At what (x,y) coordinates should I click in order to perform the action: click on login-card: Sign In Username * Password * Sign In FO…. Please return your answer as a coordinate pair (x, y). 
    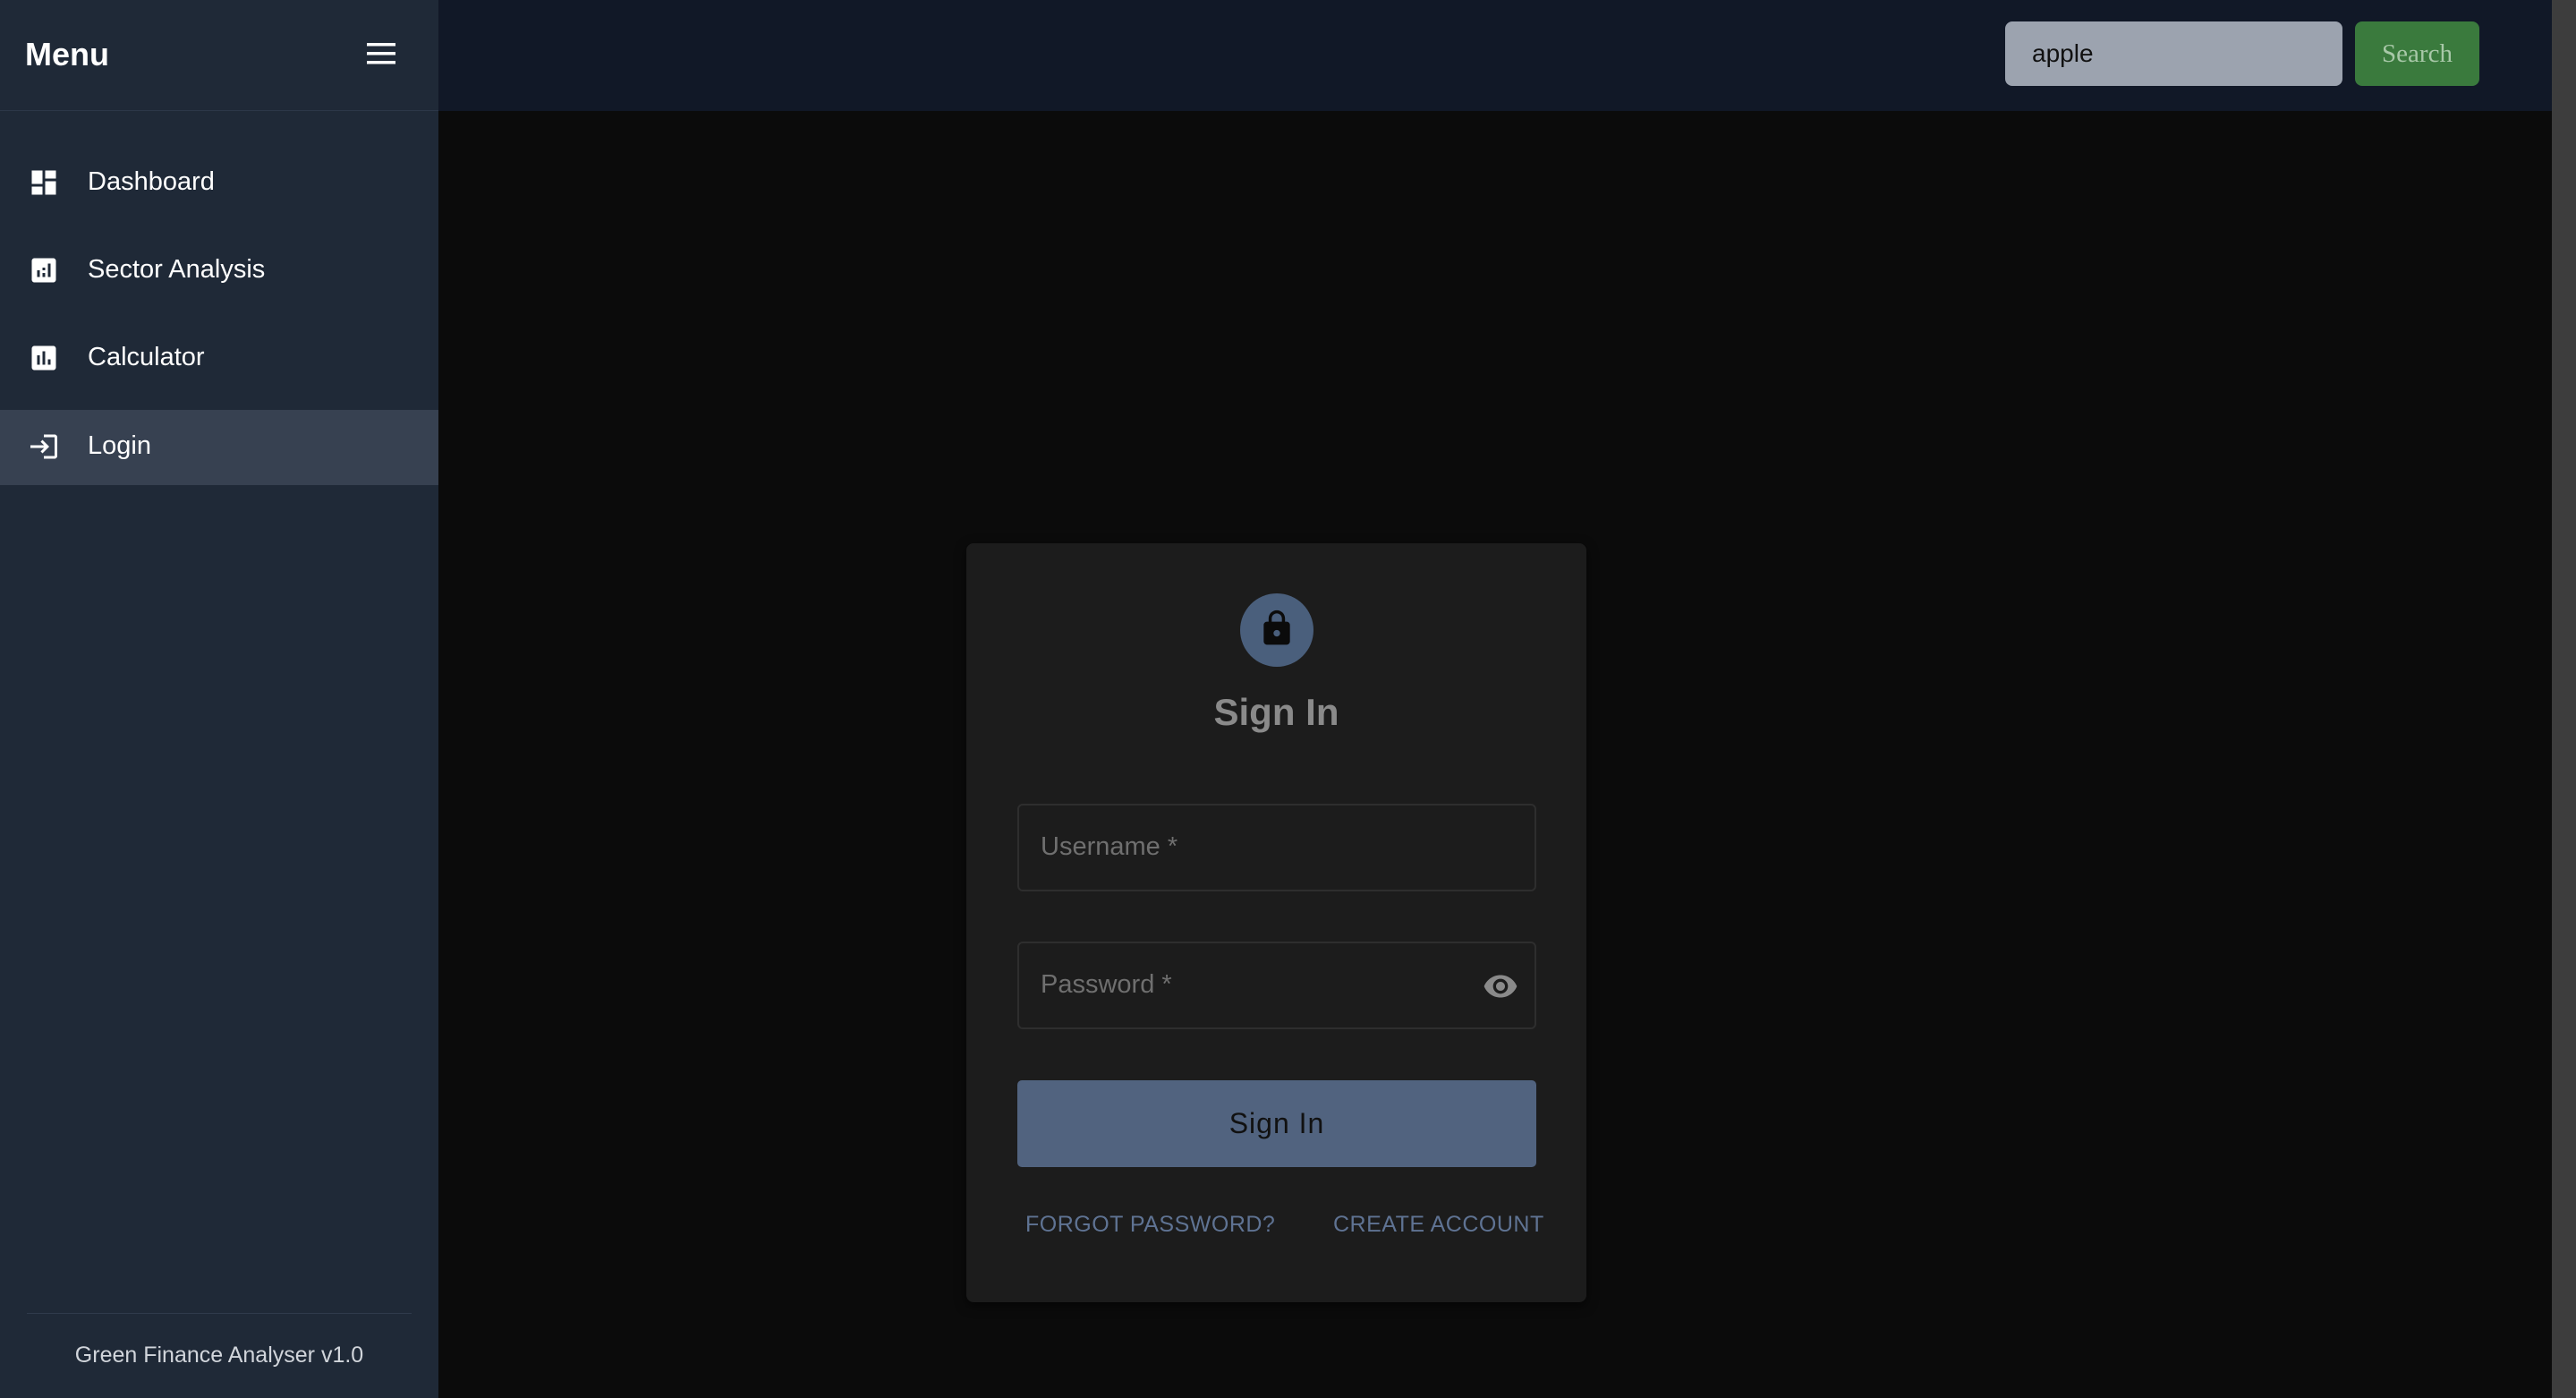
    Looking at the image, I should click on (1276, 922).